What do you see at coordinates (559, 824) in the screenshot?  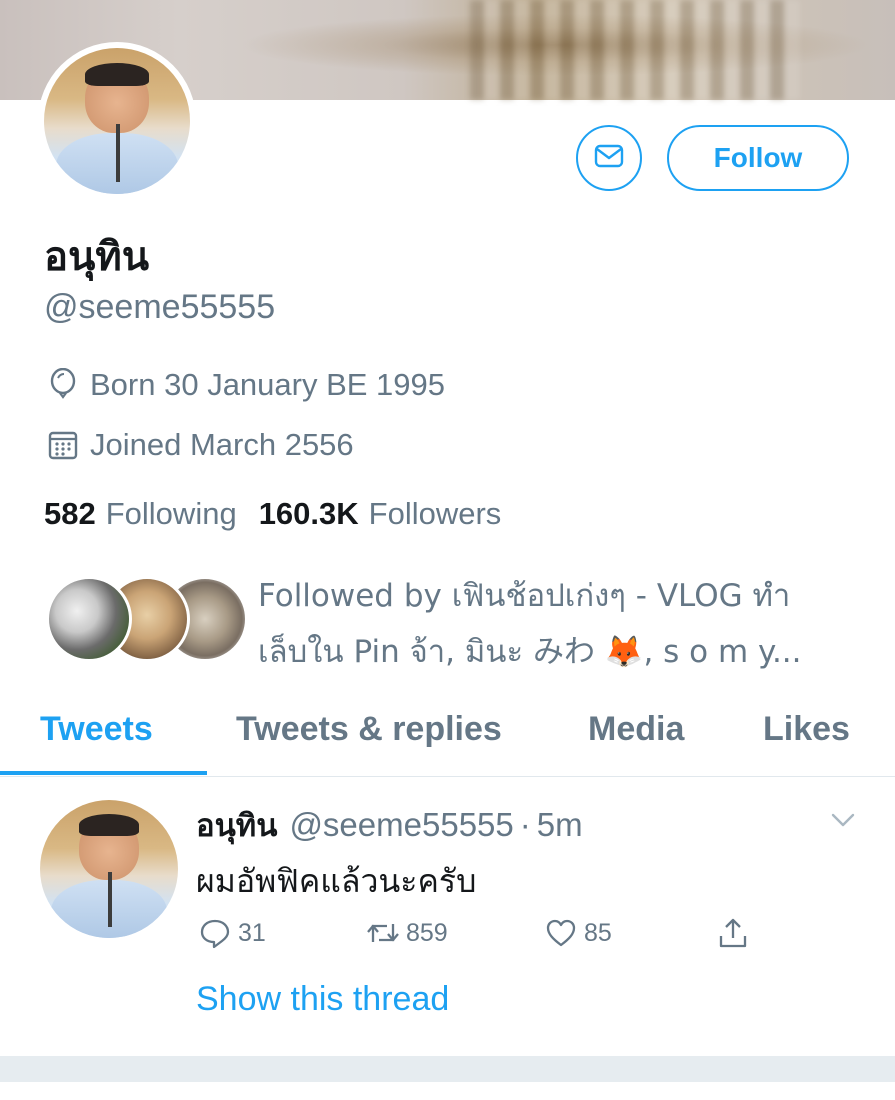 I see `tweet-timestamp: 5m` at bounding box center [559, 824].